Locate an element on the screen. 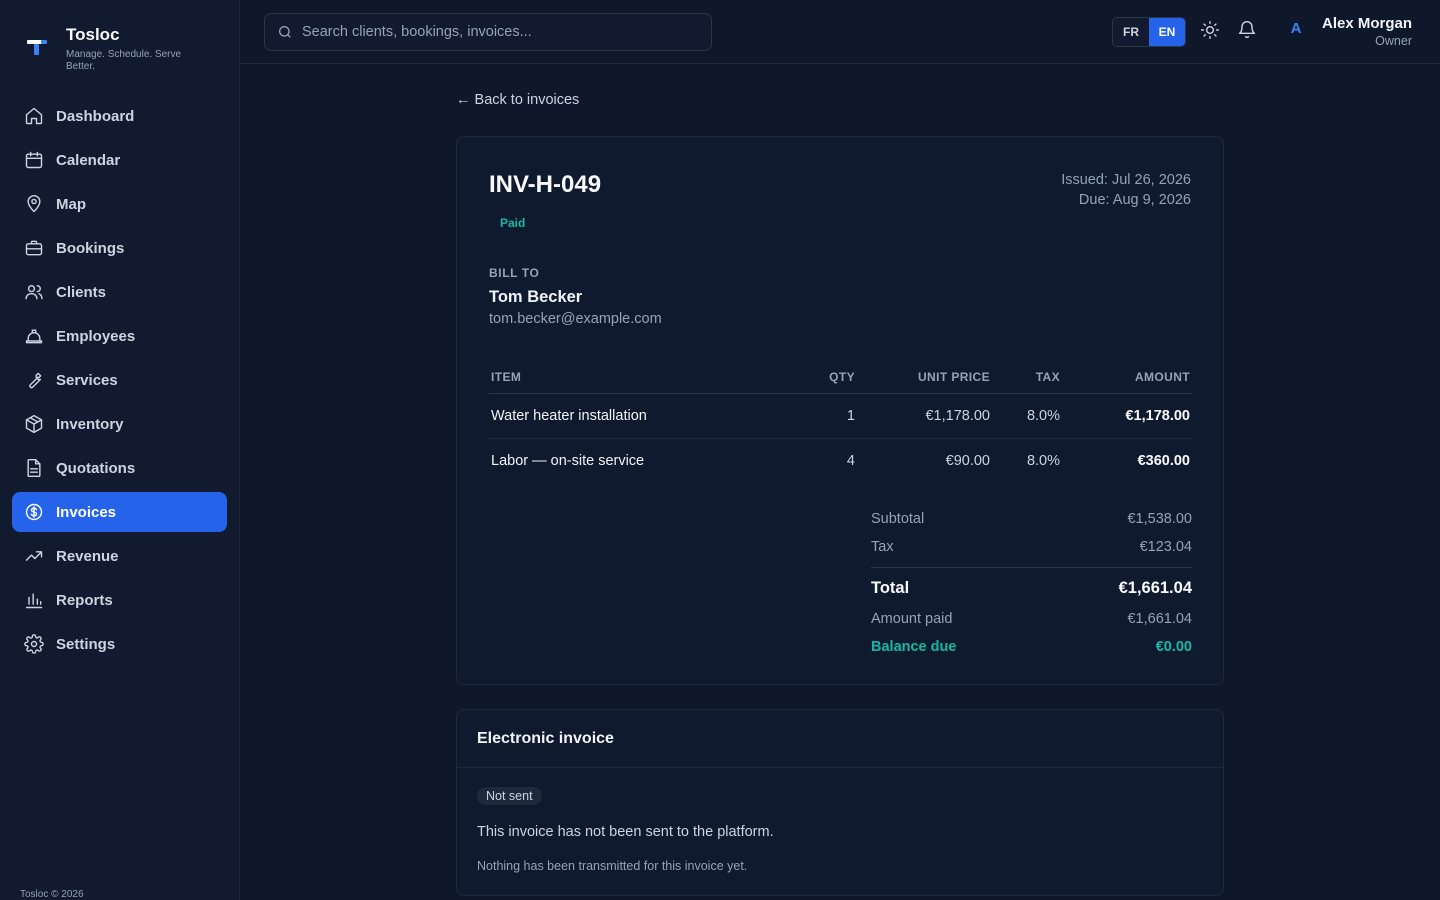 The height and width of the screenshot is (900, 1440). gear-icon is located at coordinates (34, 644).